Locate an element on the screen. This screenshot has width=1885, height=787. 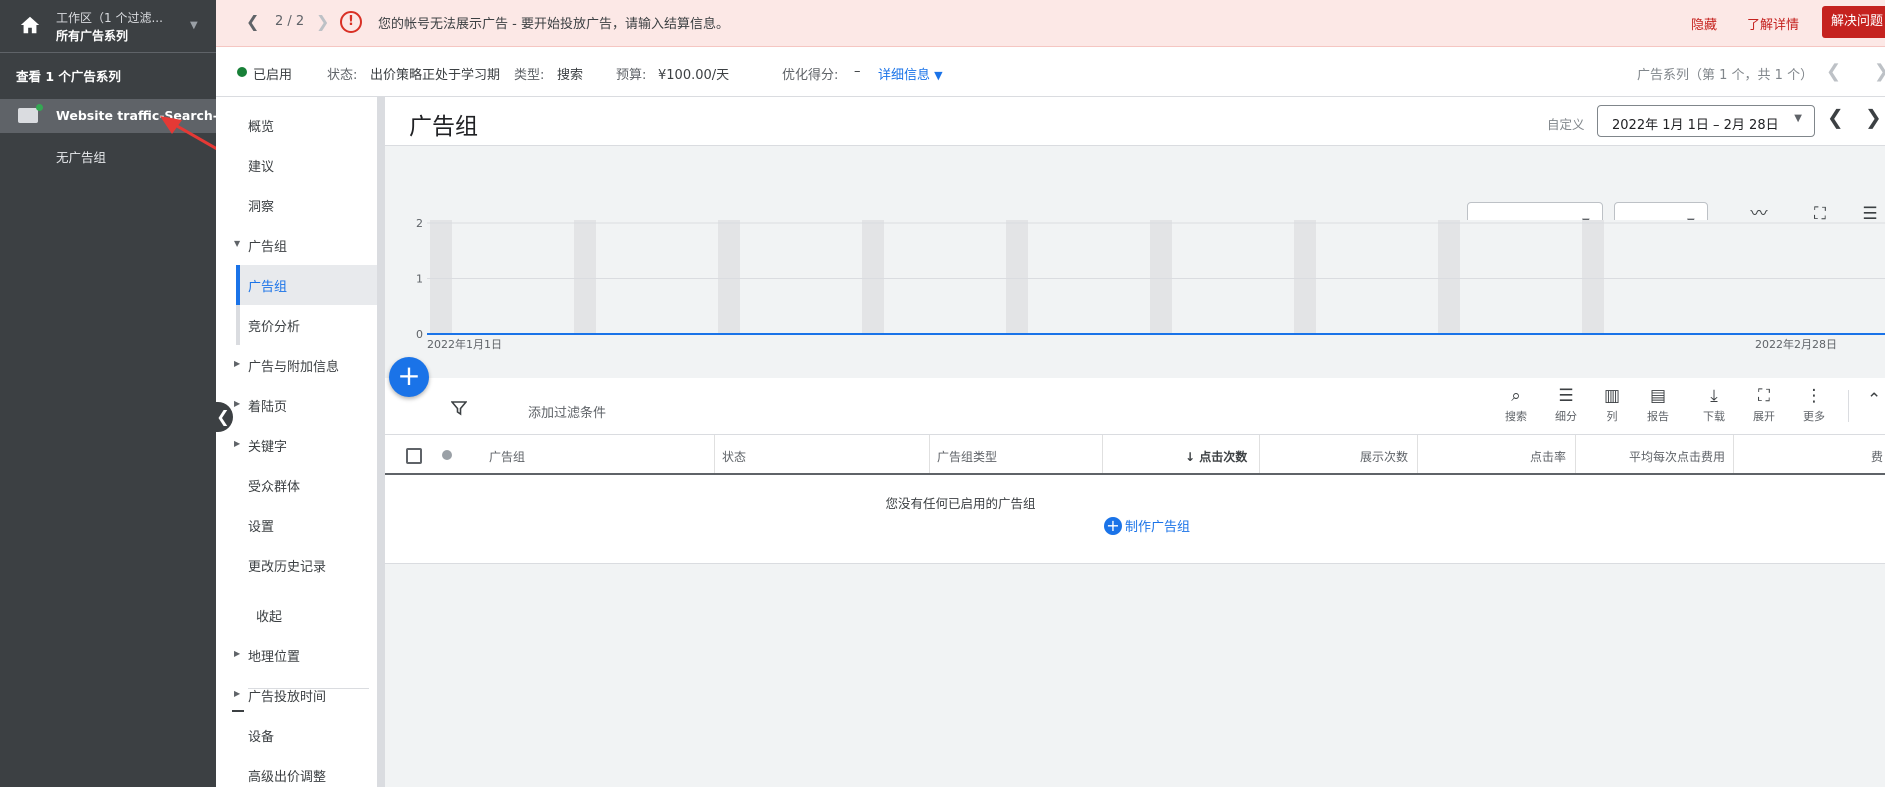
reports-button: ▤ 报告 is located at coordinates (1658, 405).